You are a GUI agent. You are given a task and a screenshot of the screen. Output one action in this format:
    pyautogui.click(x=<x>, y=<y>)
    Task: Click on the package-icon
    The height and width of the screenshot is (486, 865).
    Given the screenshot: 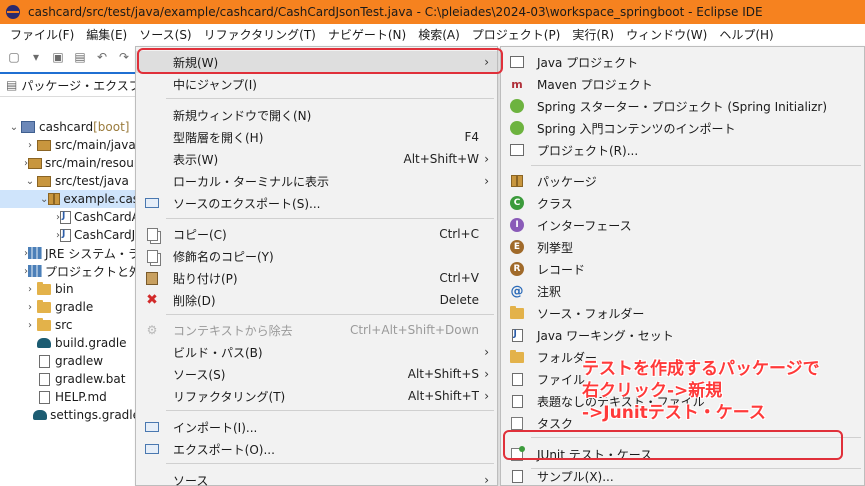 What is the action you would take?
    pyautogui.click(x=517, y=181)
    